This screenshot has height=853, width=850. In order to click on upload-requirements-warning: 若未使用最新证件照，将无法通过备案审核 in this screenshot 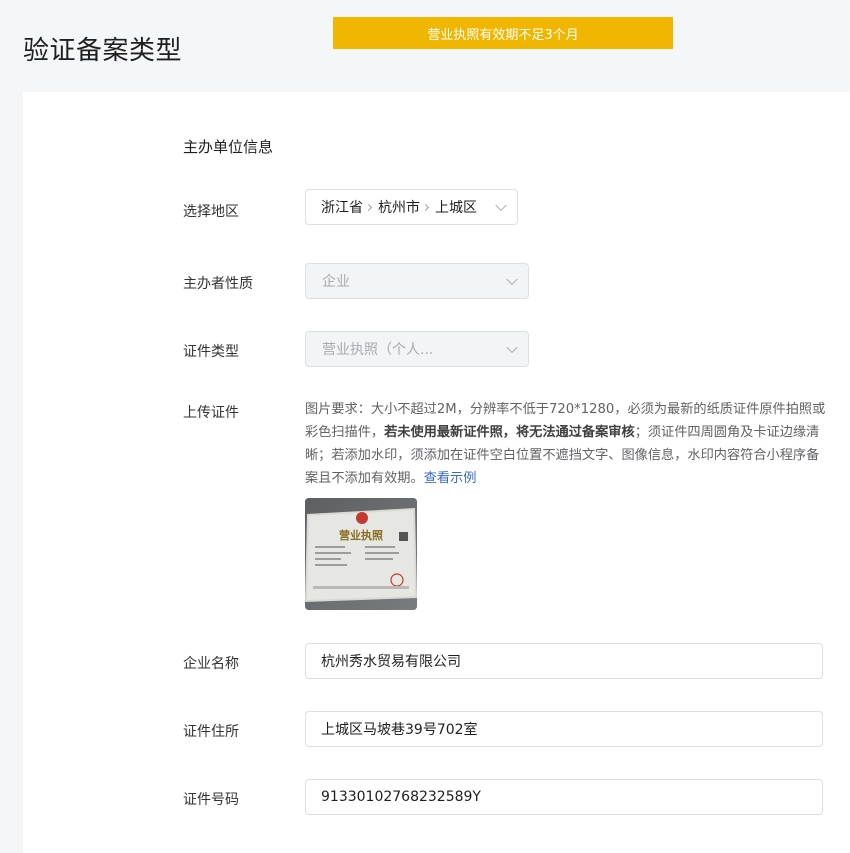, I will do `click(509, 432)`.